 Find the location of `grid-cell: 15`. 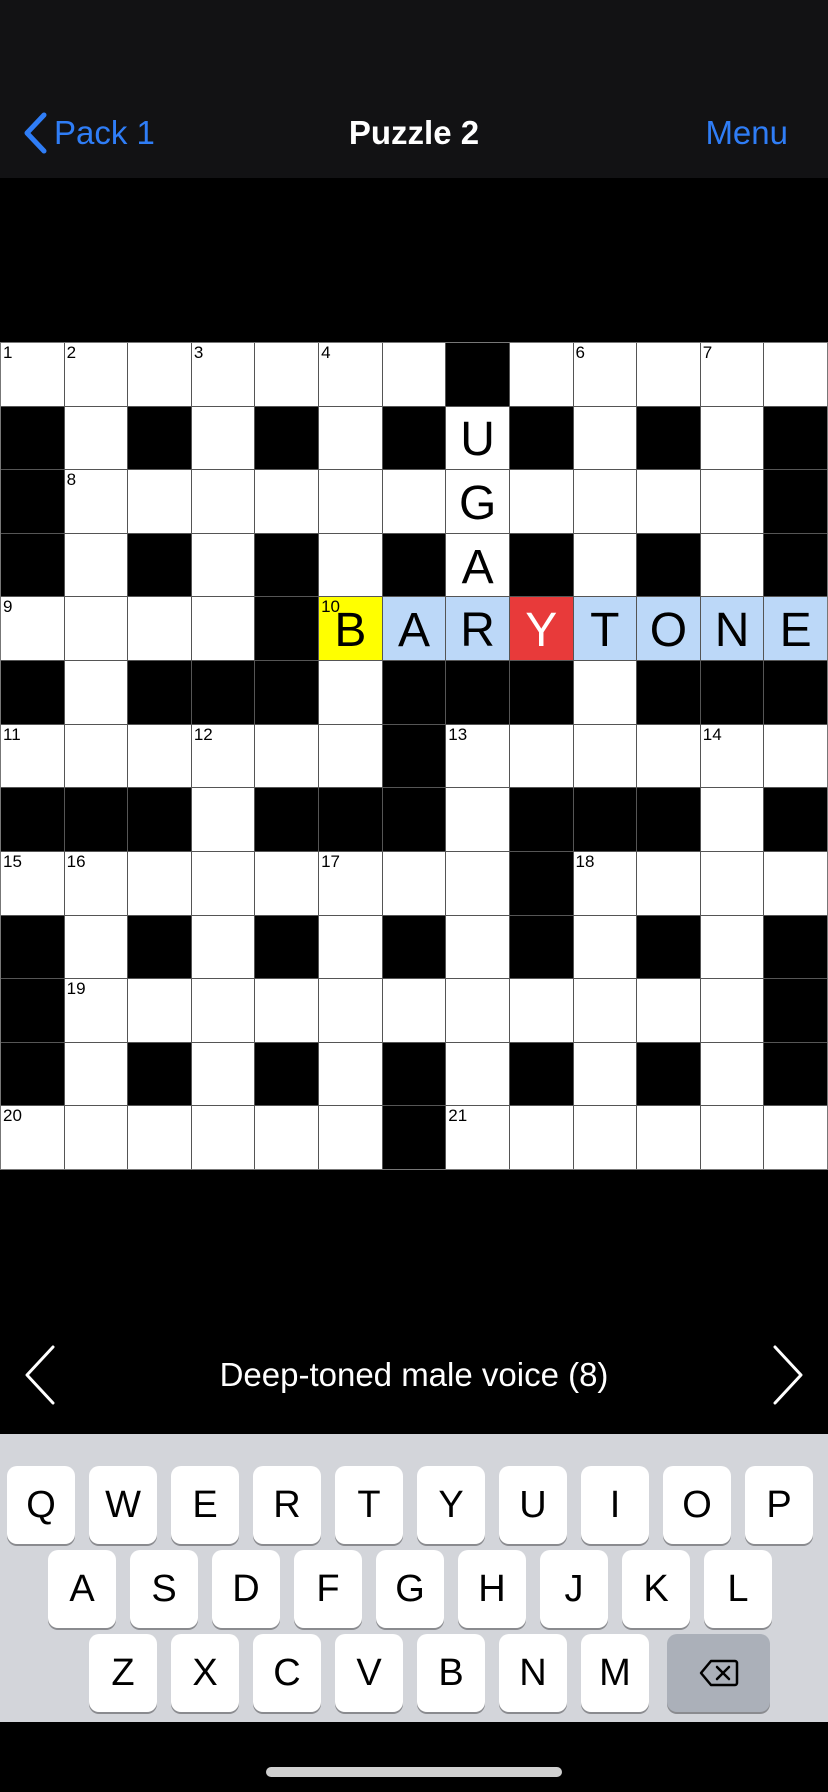

grid-cell: 15 is located at coordinates (32, 883).